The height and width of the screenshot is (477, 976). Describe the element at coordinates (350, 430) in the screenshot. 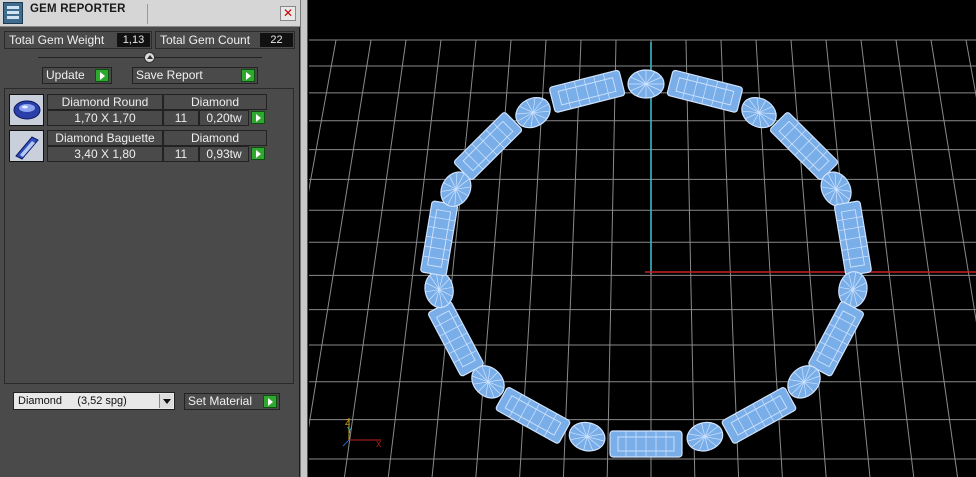

I see `gizmo-y-label: Y` at that location.